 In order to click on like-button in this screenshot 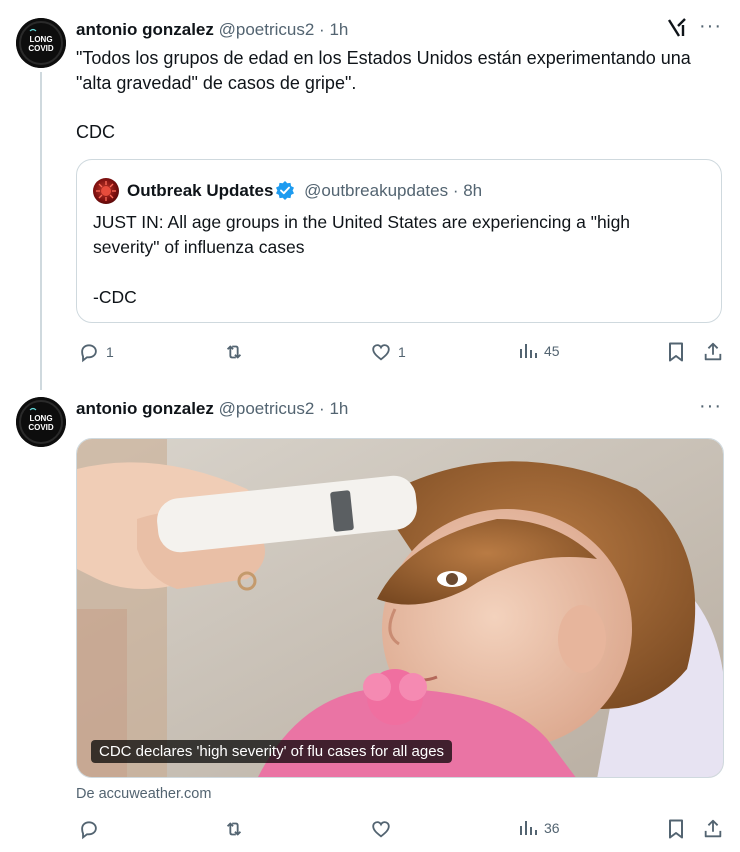, I will do `click(381, 829)`.